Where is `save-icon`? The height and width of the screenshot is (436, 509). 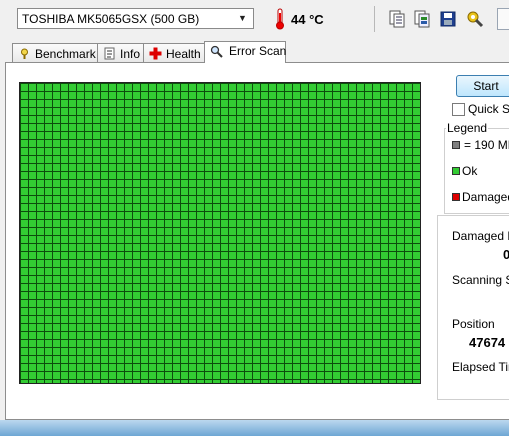 save-icon is located at coordinates (448, 19).